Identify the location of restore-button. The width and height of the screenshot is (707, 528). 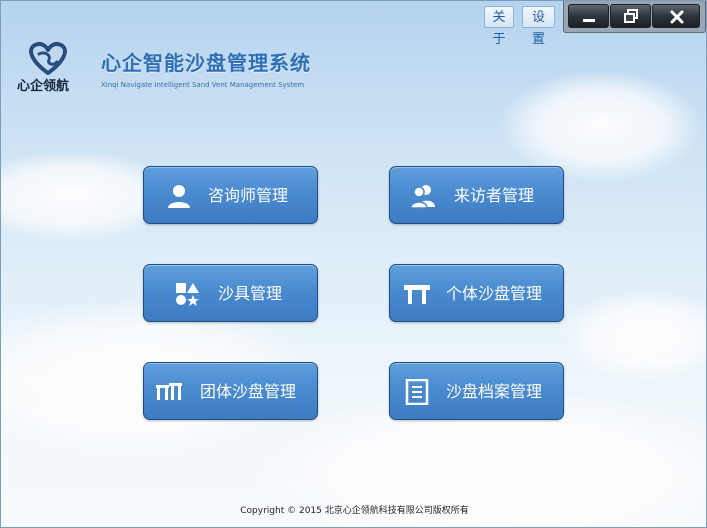
(630, 16).